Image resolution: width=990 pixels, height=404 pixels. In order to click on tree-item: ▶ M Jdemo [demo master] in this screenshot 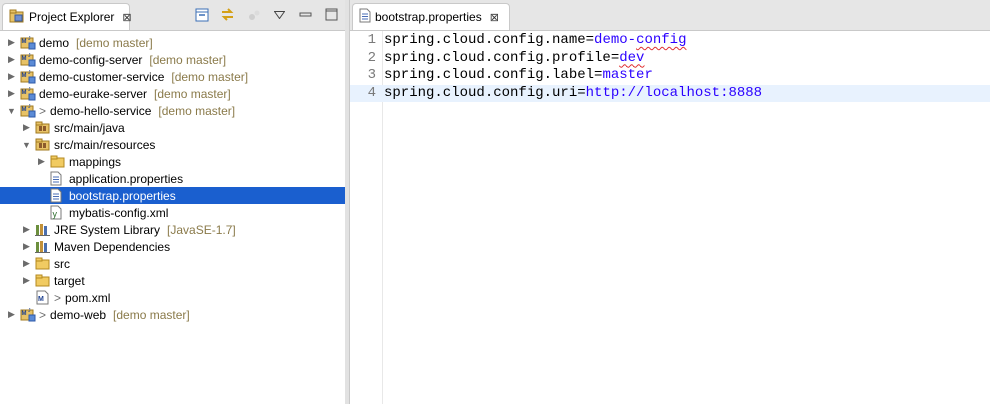, I will do `click(172, 42)`.